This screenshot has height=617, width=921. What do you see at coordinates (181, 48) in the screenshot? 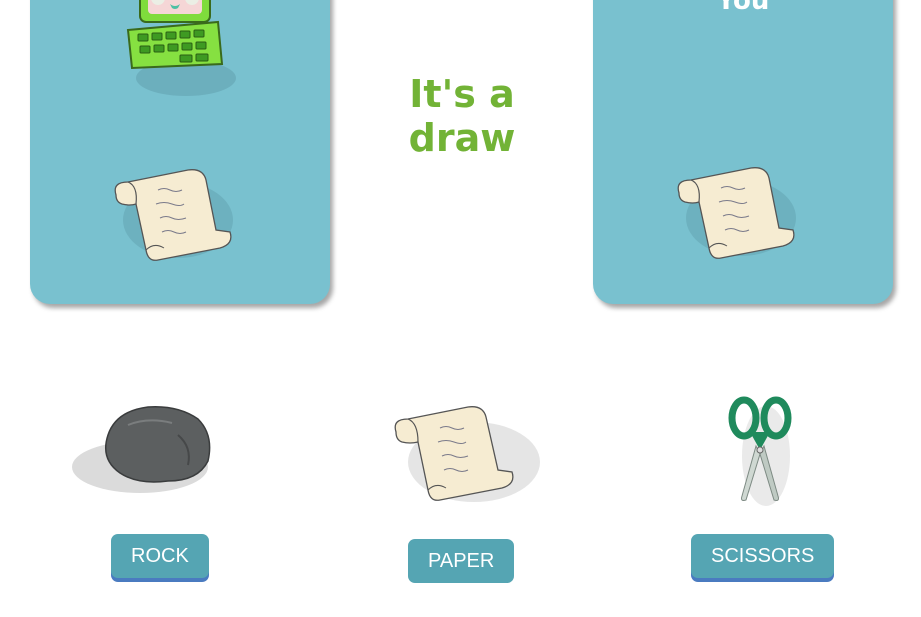
I see `computer-icon` at bounding box center [181, 48].